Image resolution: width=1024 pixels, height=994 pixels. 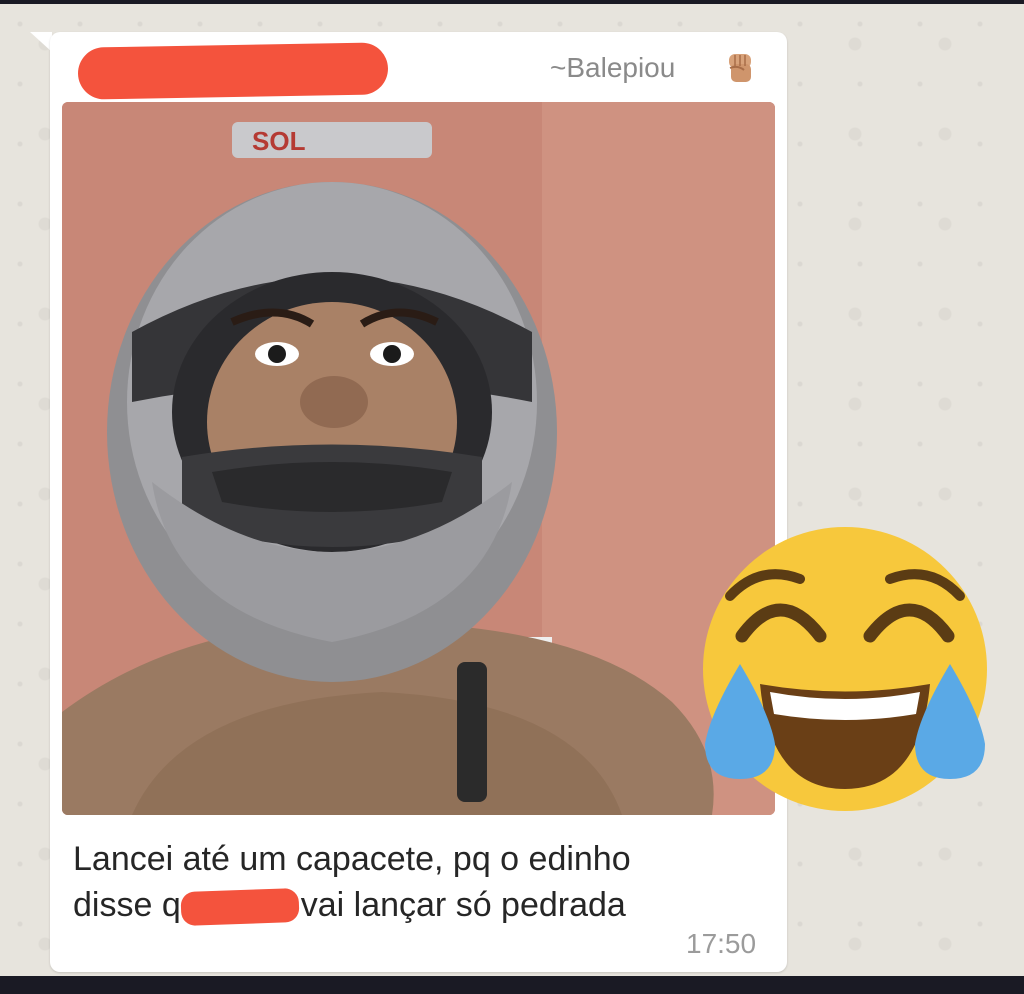 I want to click on bubble-tail, so click(x=41, y=42).